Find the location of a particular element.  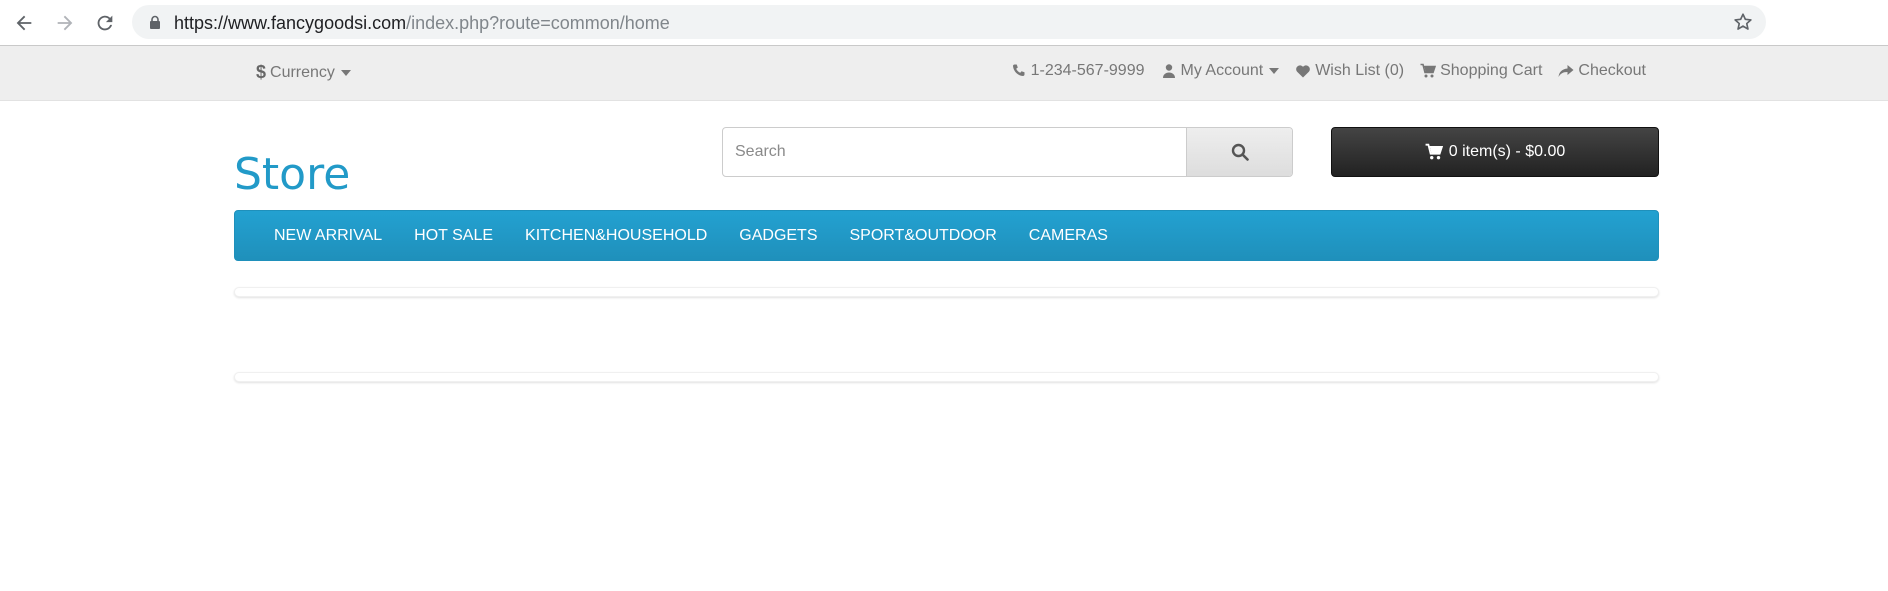

phone-link: 1-234-567-9999 is located at coordinates (1078, 71).